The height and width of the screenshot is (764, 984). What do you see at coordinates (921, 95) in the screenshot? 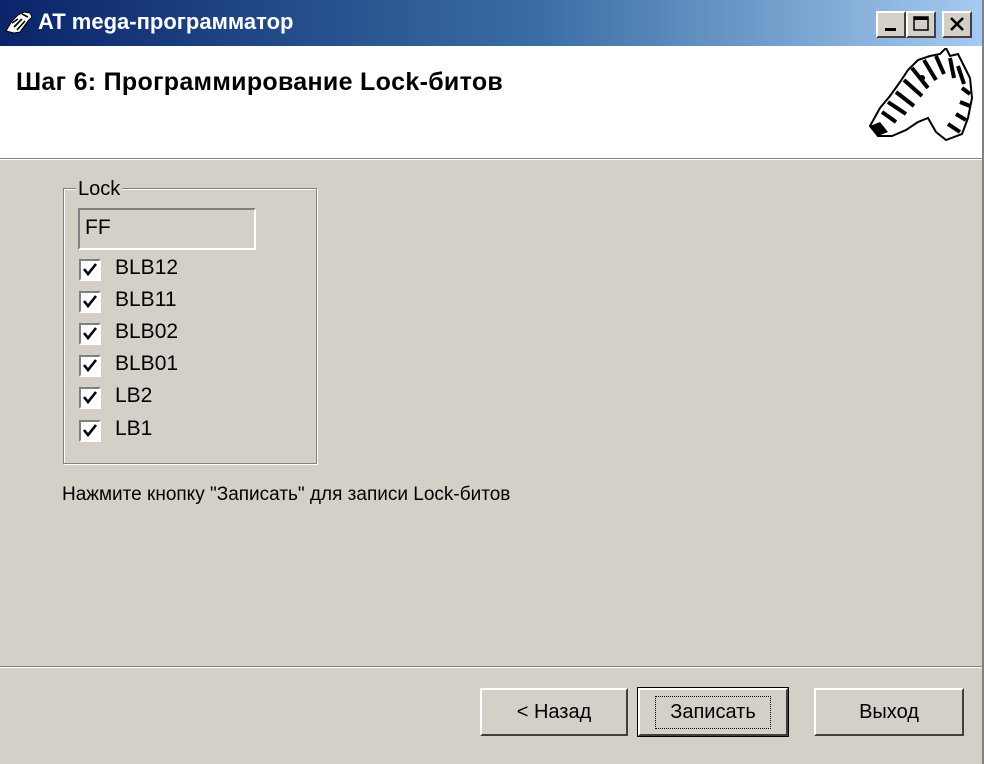
I see `zebra-logo-icon` at bounding box center [921, 95].